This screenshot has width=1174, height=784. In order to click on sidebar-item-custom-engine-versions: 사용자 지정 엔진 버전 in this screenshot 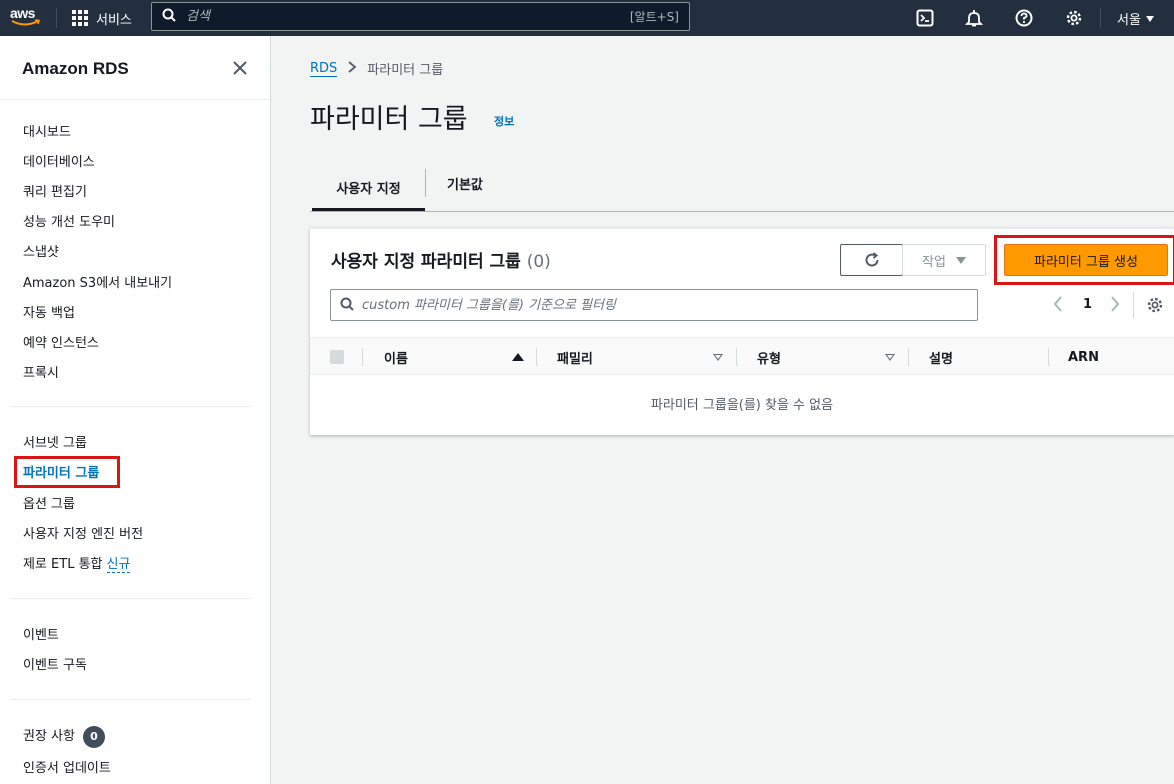, I will do `click(83, 532)`.